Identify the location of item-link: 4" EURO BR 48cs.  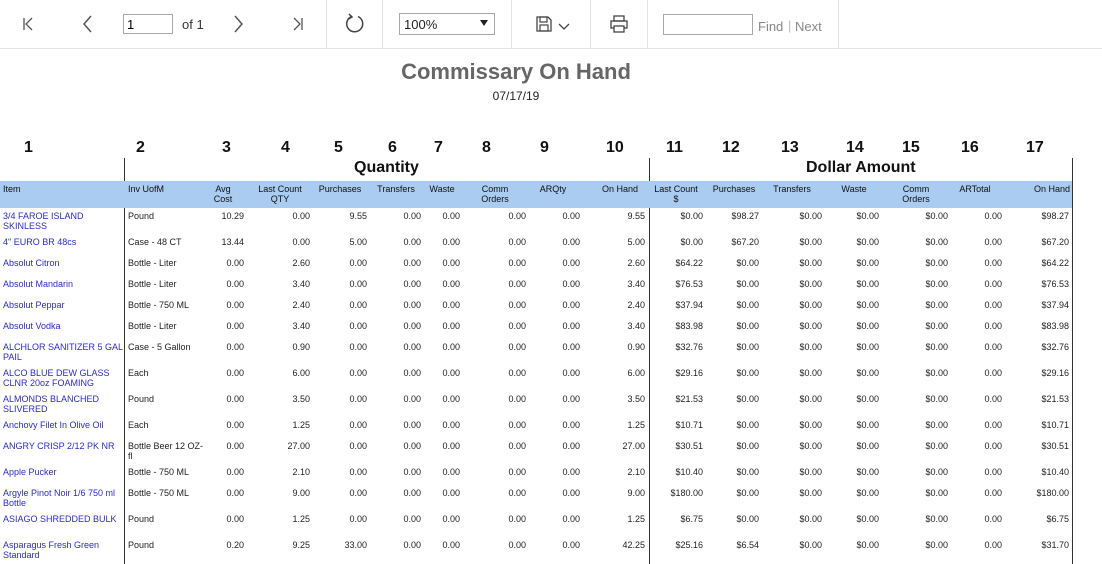
(63, 242).